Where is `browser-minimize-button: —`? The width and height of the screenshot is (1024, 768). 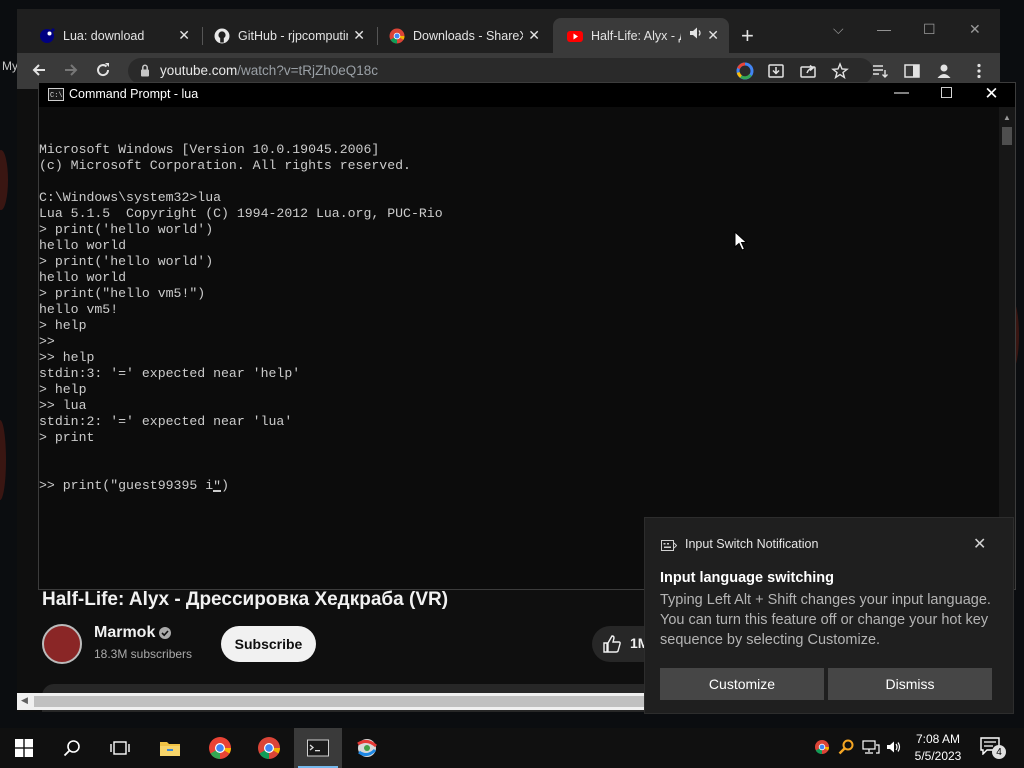
browser-minimize-button: — is located at coordinates (884, 29).